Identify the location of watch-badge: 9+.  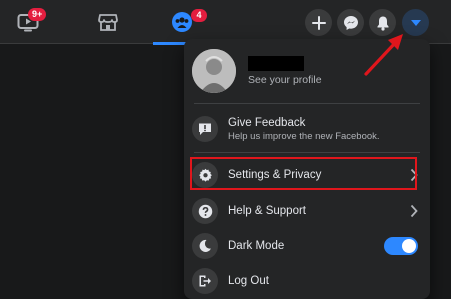
(37, 14).